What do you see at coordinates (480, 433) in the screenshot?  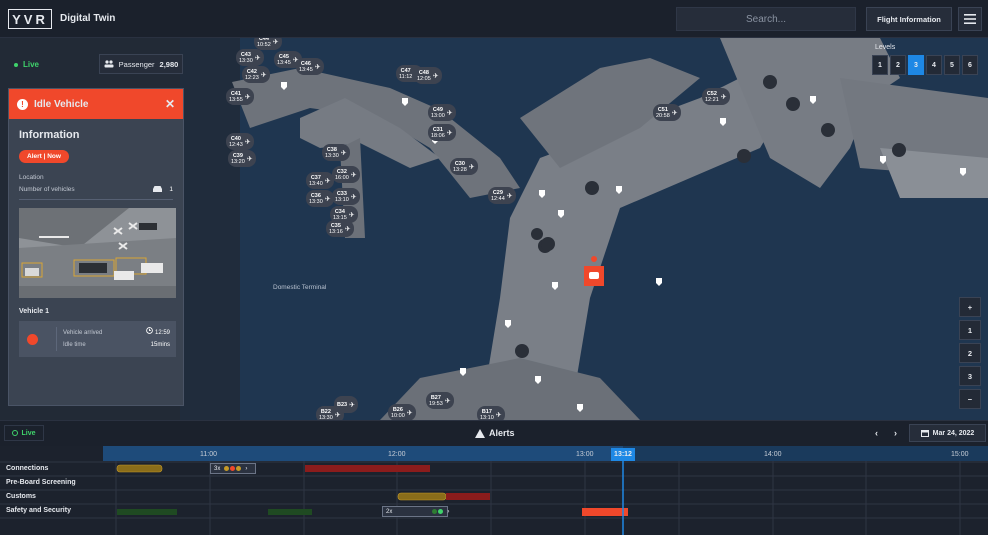 I see `warning-icon` at bounding box center [480, 433].